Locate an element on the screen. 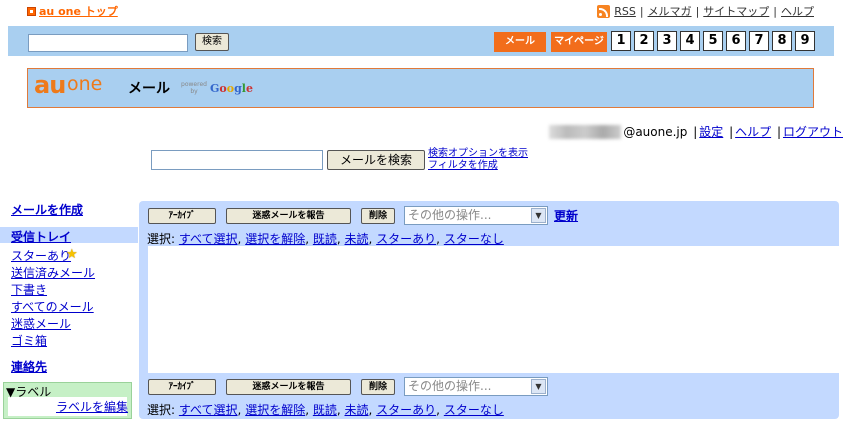 This screenshot has height=438, width=846. settings-link: 設定 is located at coordinates (711, 131).